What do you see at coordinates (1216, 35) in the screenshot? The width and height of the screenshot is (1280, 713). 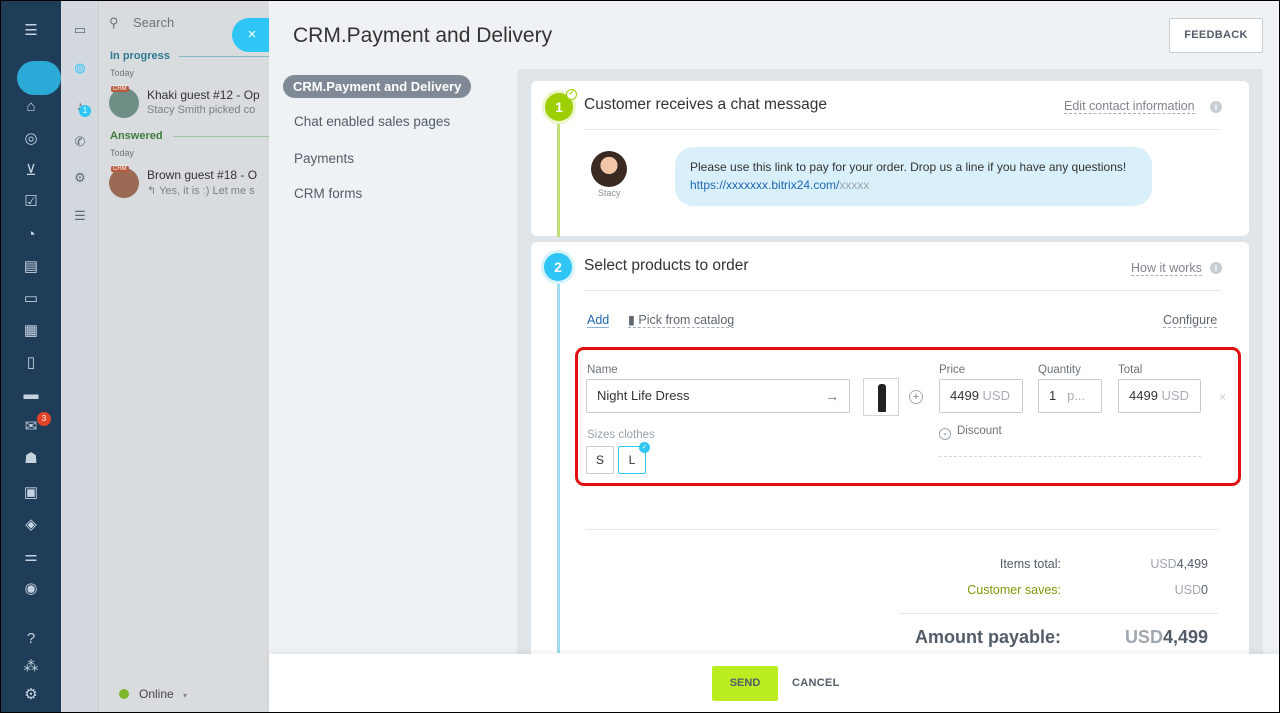 I see `feedback-button: FEEDBACK` at bounding box center [1216, 35].